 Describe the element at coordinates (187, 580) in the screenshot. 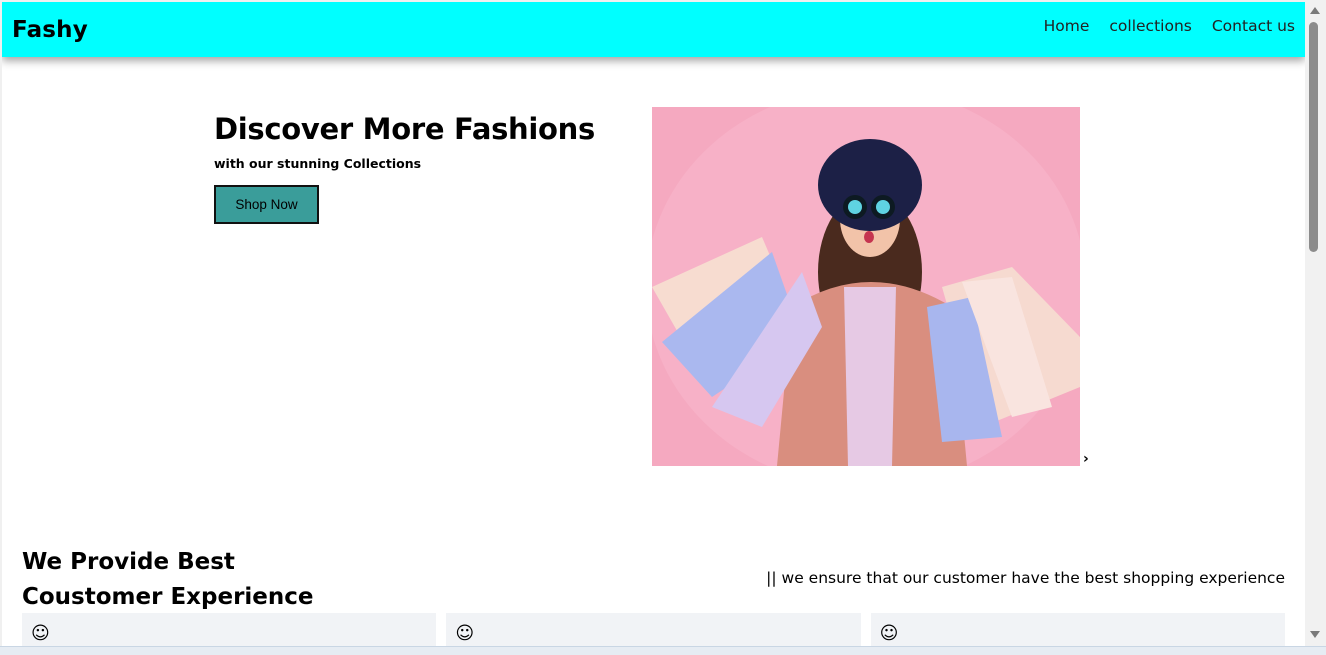

I see `features-title: We Provide Best Coustomer Experience` at that location.